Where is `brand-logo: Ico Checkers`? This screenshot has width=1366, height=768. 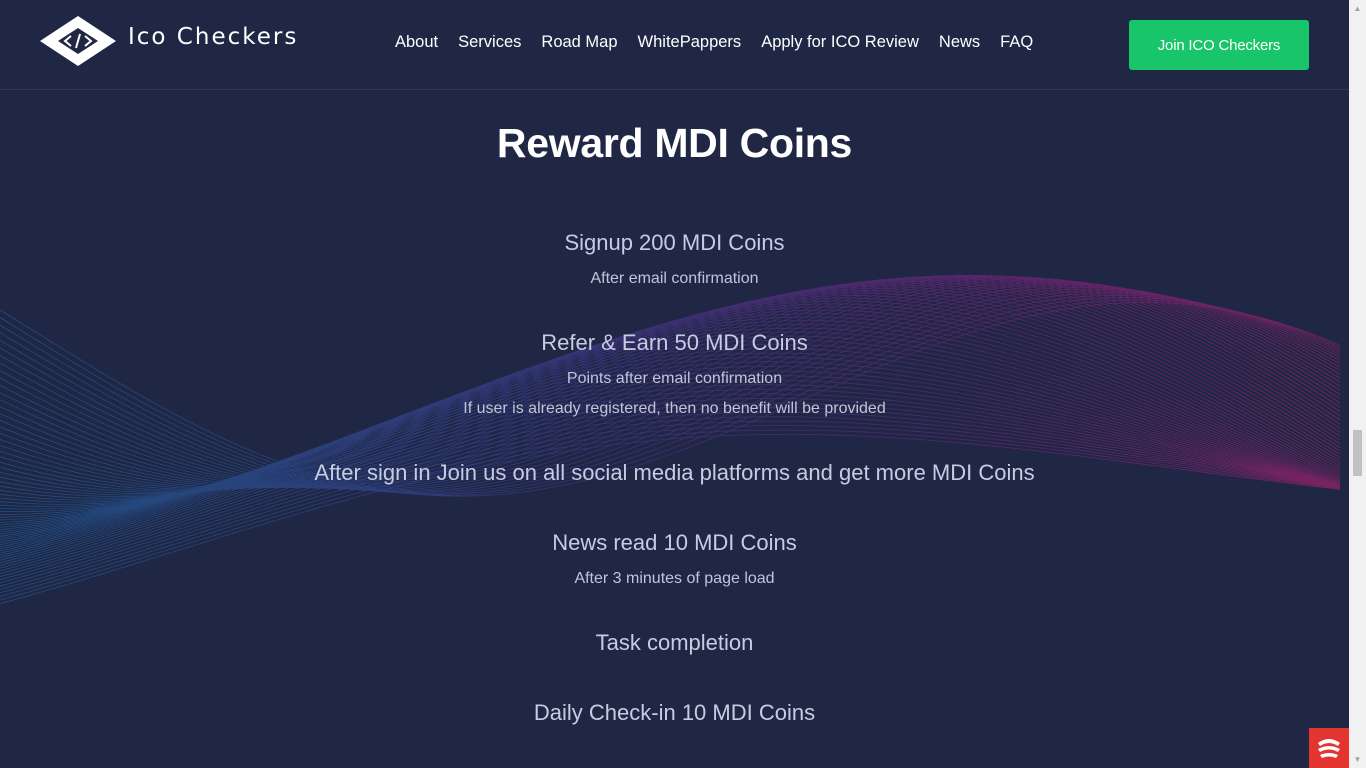
brand-logo: Ico Checkers is located at coordinates (169, 41).